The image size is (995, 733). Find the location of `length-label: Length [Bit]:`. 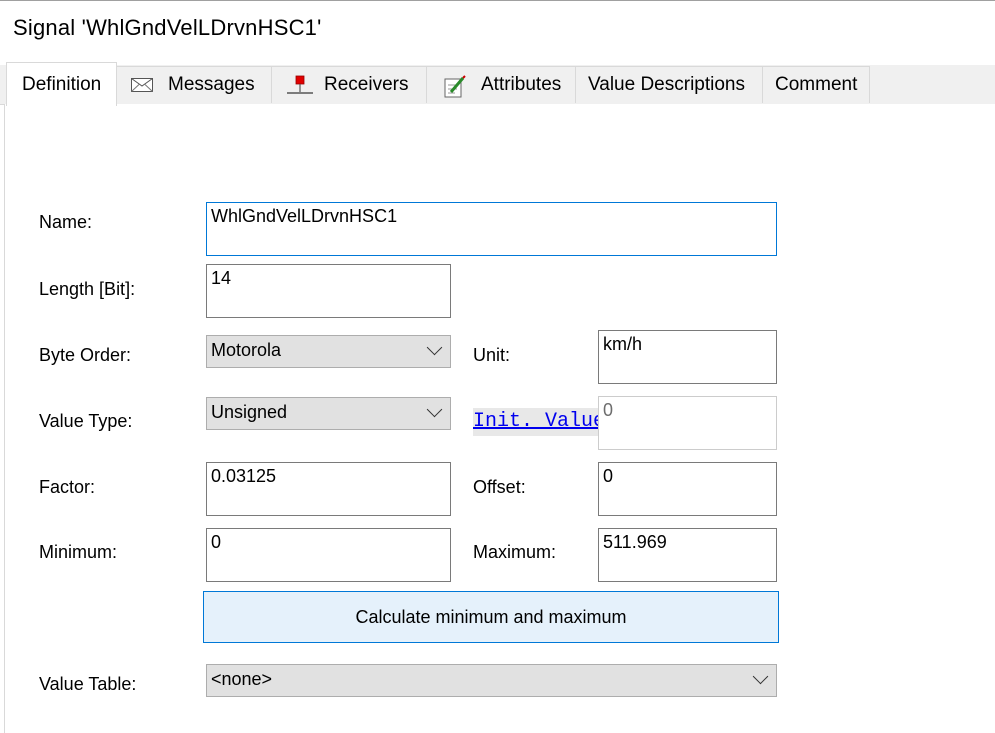

length-label: Length [Bit]: is located at coordinates (87, 289).